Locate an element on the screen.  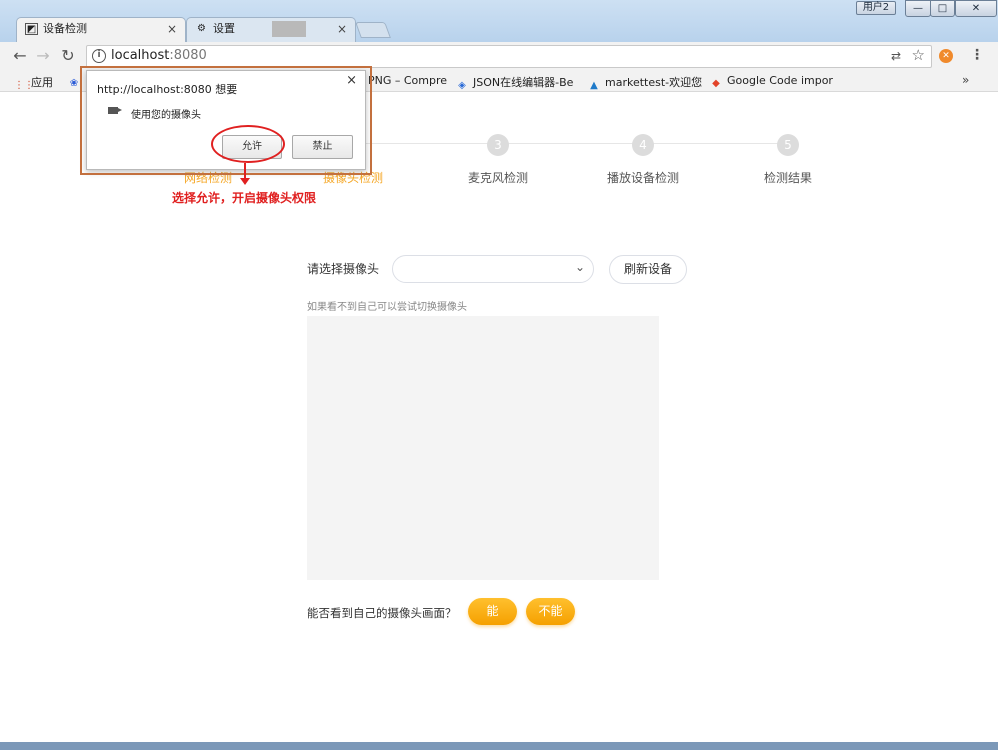
no-button: 不能 is located at coordinates (550, 611).